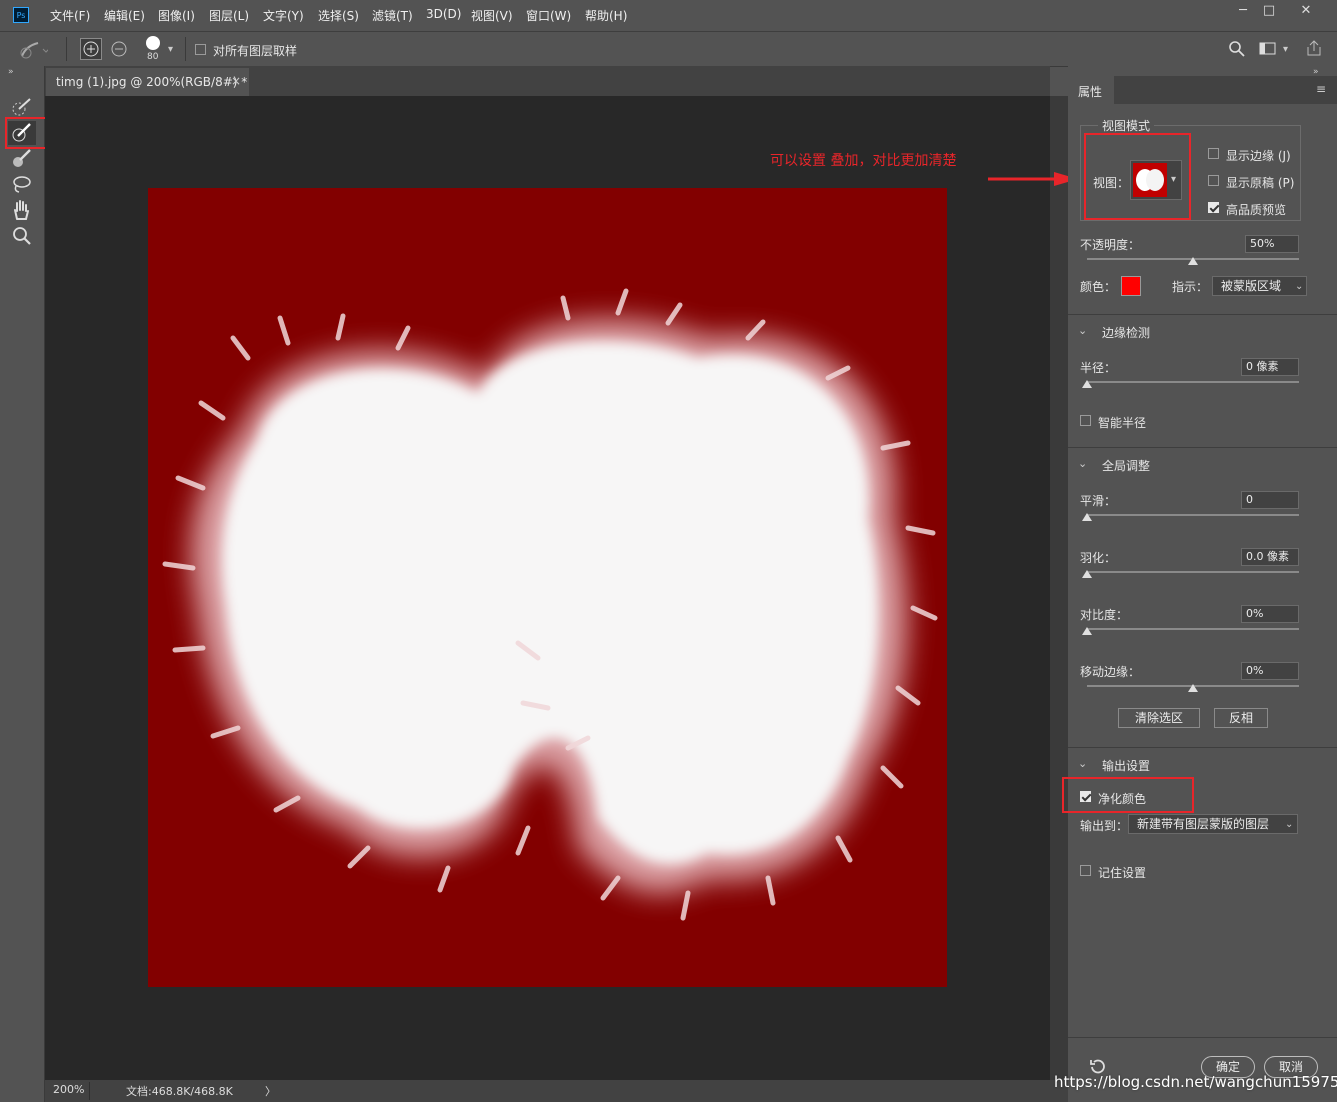 The width and height of the screenshot is (1337, 1102). Describe the element at coordinates (1243, 11) in the screenshot. I see `minimize-button: ─` at that location.